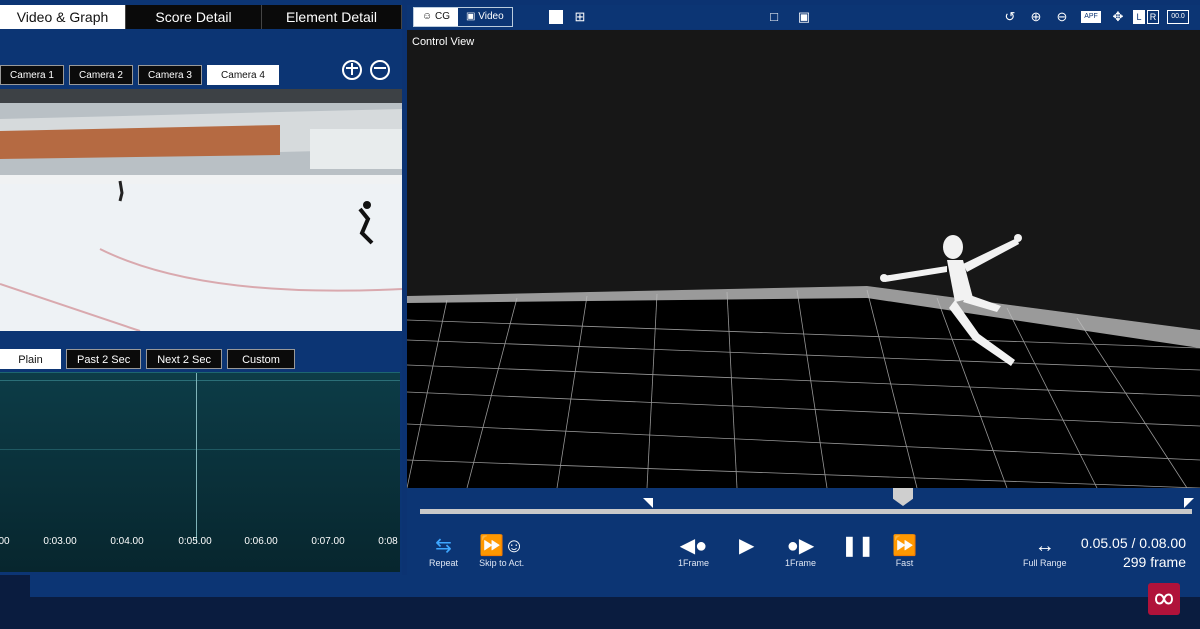 This screenshot has height=629, width=1200. What do you see at coordinates (328, 541) in the screenshot?
I see `time-tick: 0:07.00` at bounding box center [328, 541].